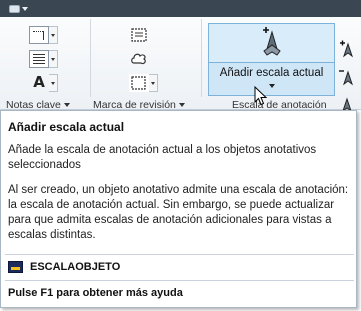  I want to click on add-scale-small-icon, so click(347, 49).